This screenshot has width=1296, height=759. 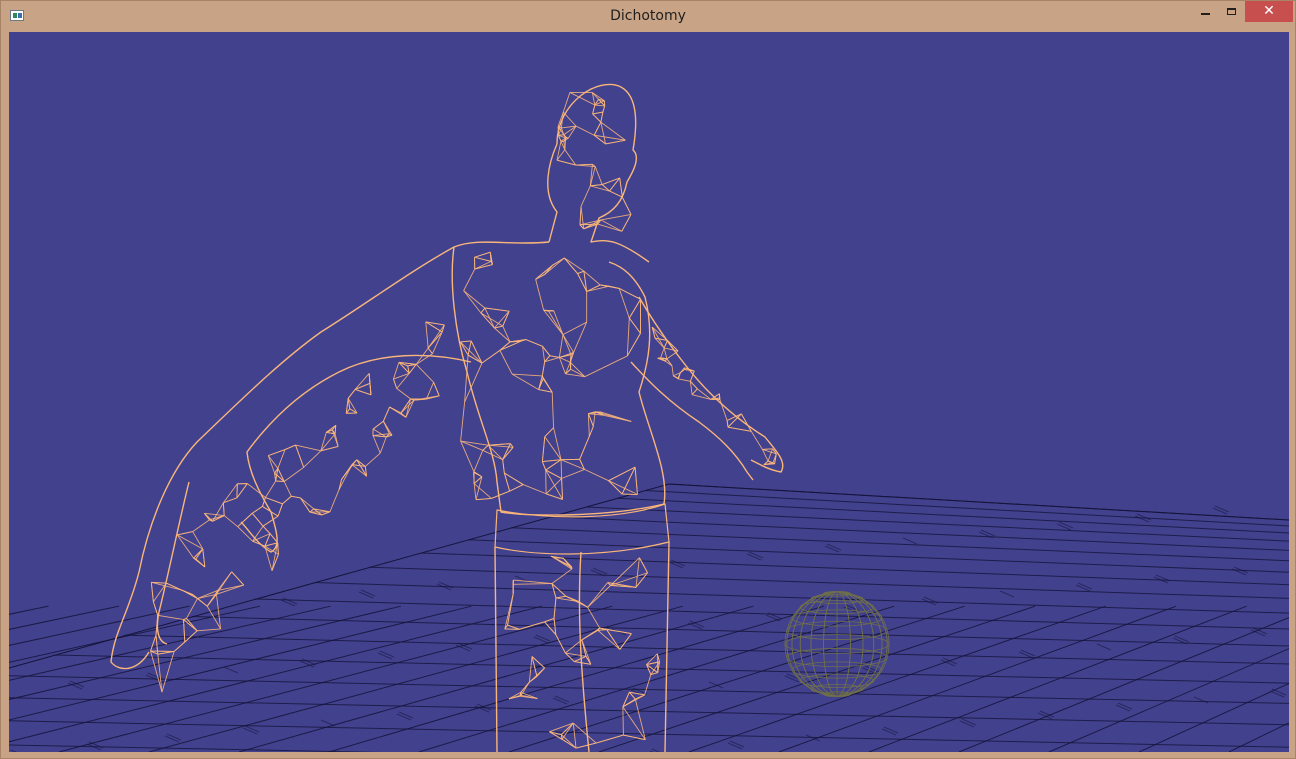 I want to click on title-bar: Dichotomy ✕, so click(x=648, y=16).